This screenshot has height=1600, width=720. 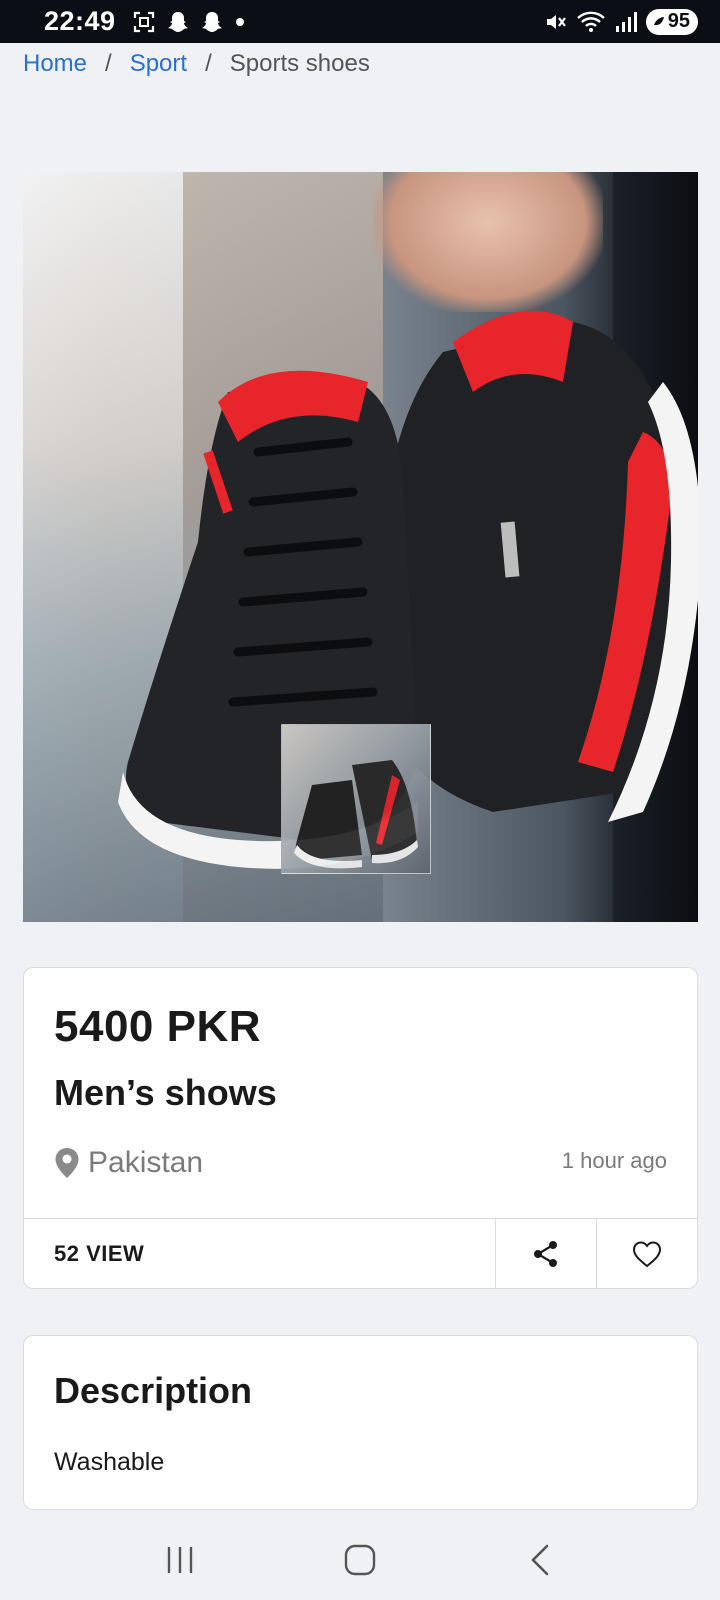 I want to click on home-icon, so click(x=360, y=1560).